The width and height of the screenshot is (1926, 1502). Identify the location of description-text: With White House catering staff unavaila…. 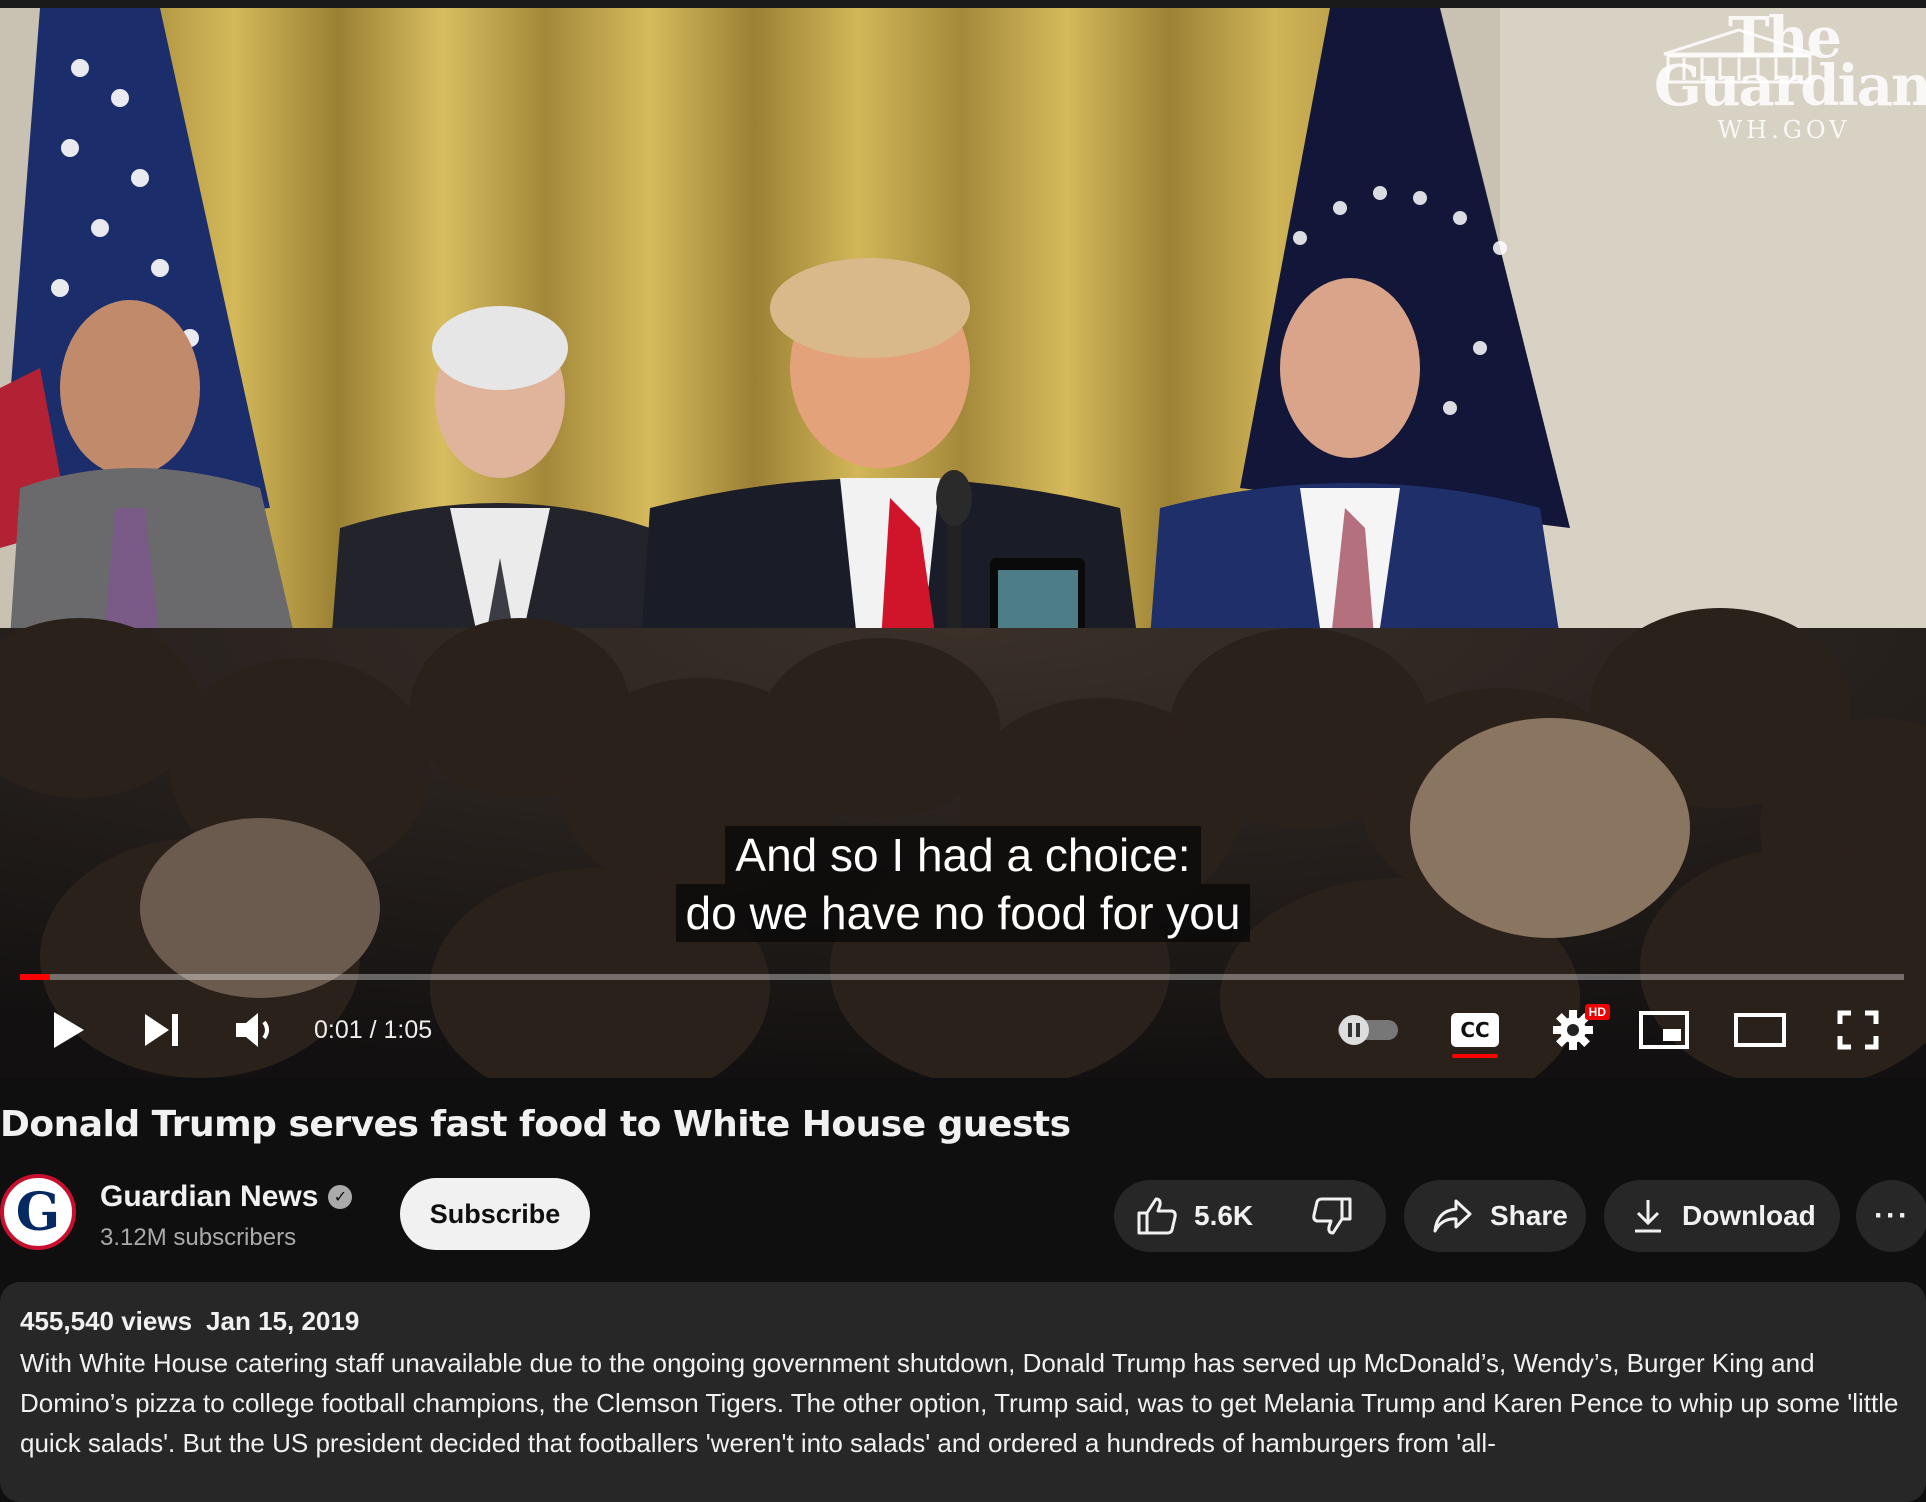
(959, 1403).